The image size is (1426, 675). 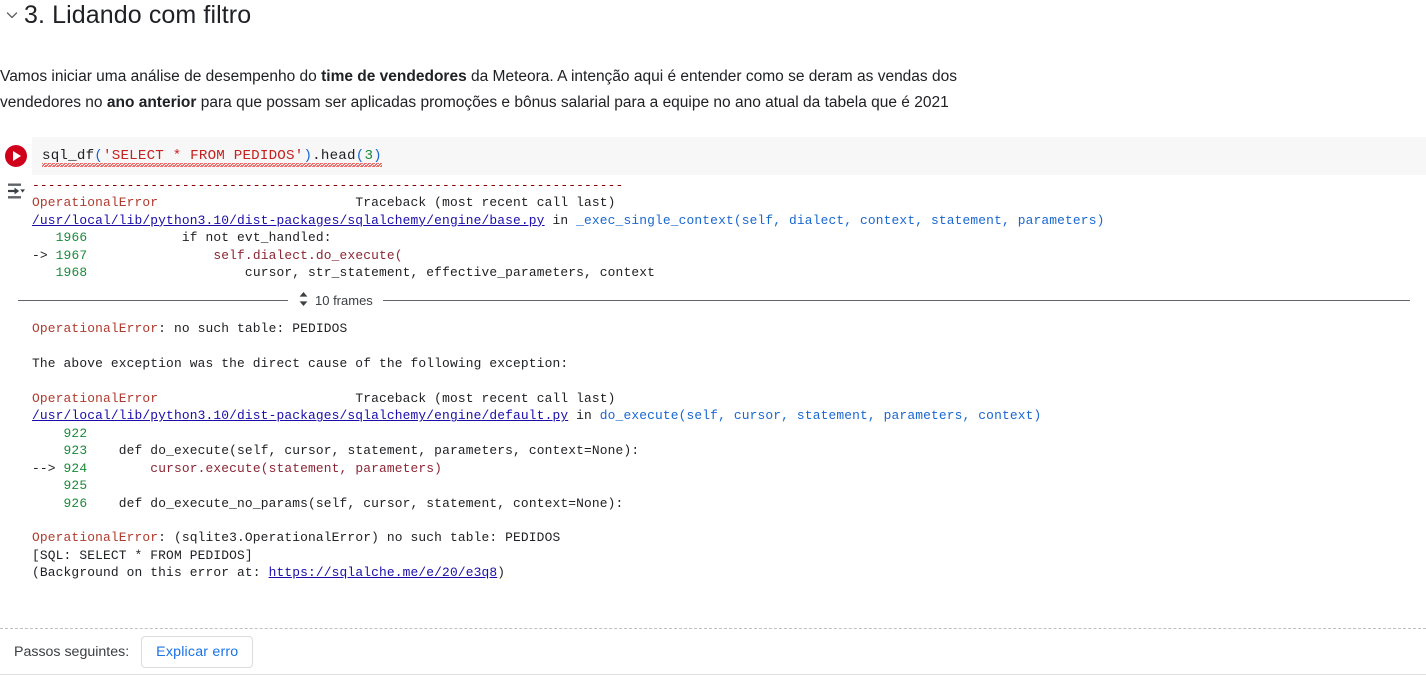 I want to click on code-cell: sql_df('SELECT * FROM PEDIDOS').head(3), so click(x=713, y=156).